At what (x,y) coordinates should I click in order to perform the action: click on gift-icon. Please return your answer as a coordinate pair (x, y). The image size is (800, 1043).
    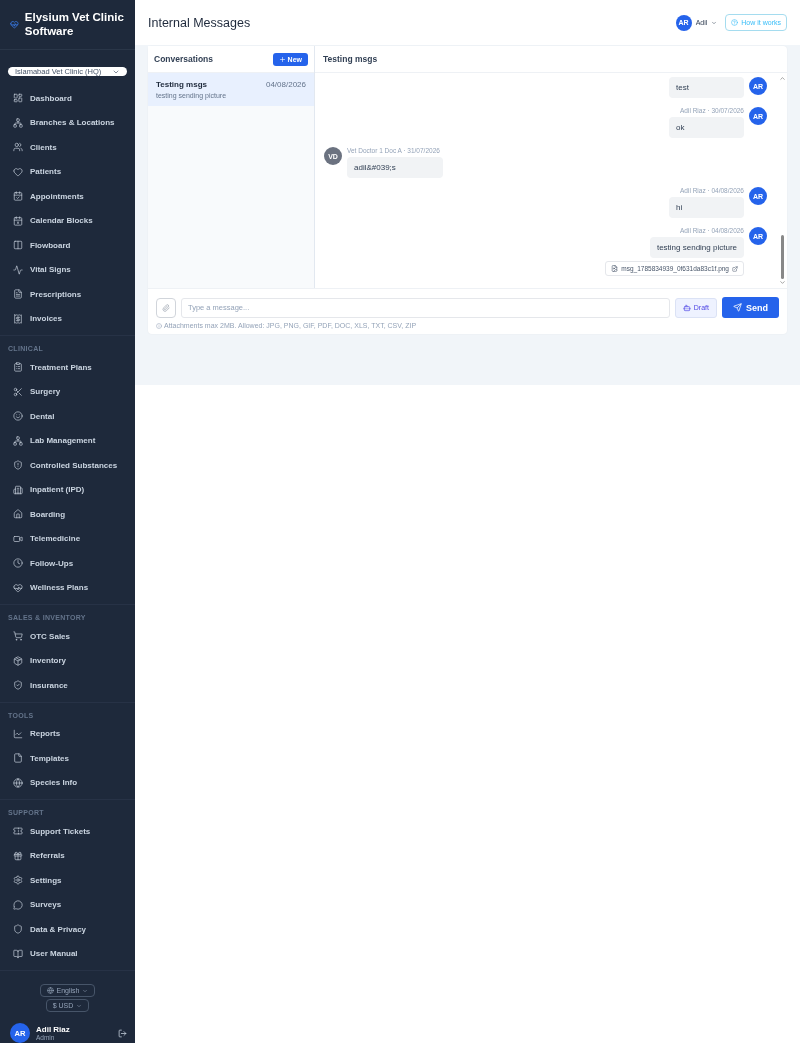
    Looking at the image, I should click on (18, 855).